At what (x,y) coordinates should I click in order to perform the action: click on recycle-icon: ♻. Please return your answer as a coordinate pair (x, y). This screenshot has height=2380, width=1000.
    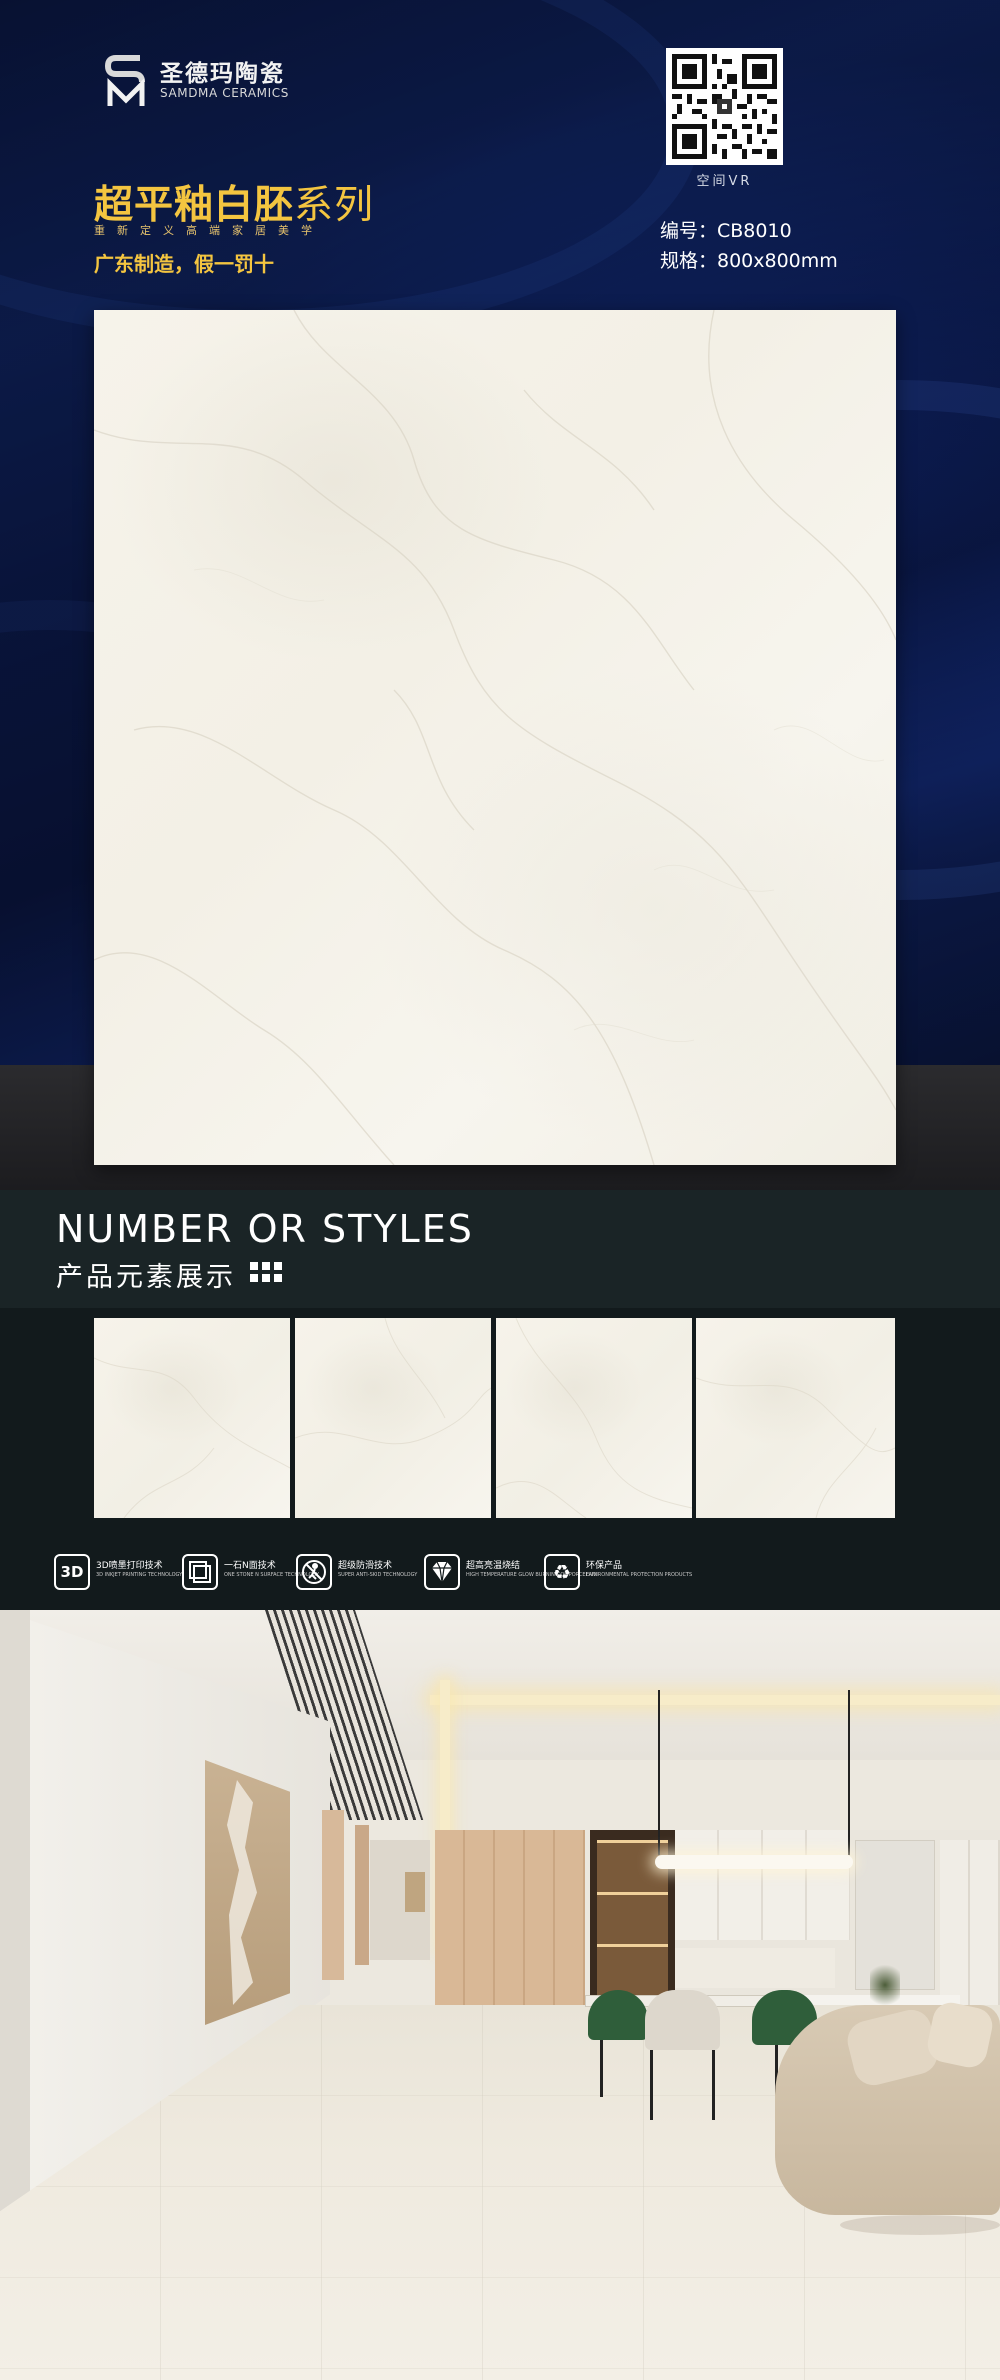
    Looking at the image, I should click on (562, 1572).